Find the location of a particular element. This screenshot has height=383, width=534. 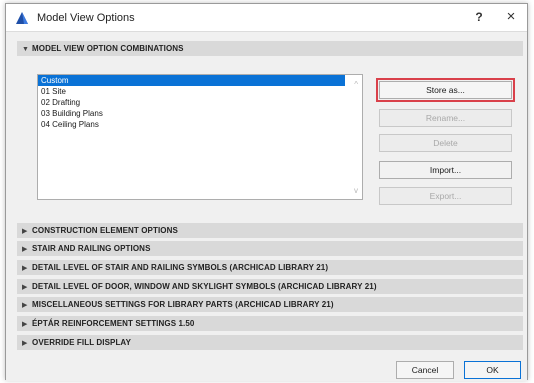

title-bar: Model View Options ? × is located at coordinates (266, 18).